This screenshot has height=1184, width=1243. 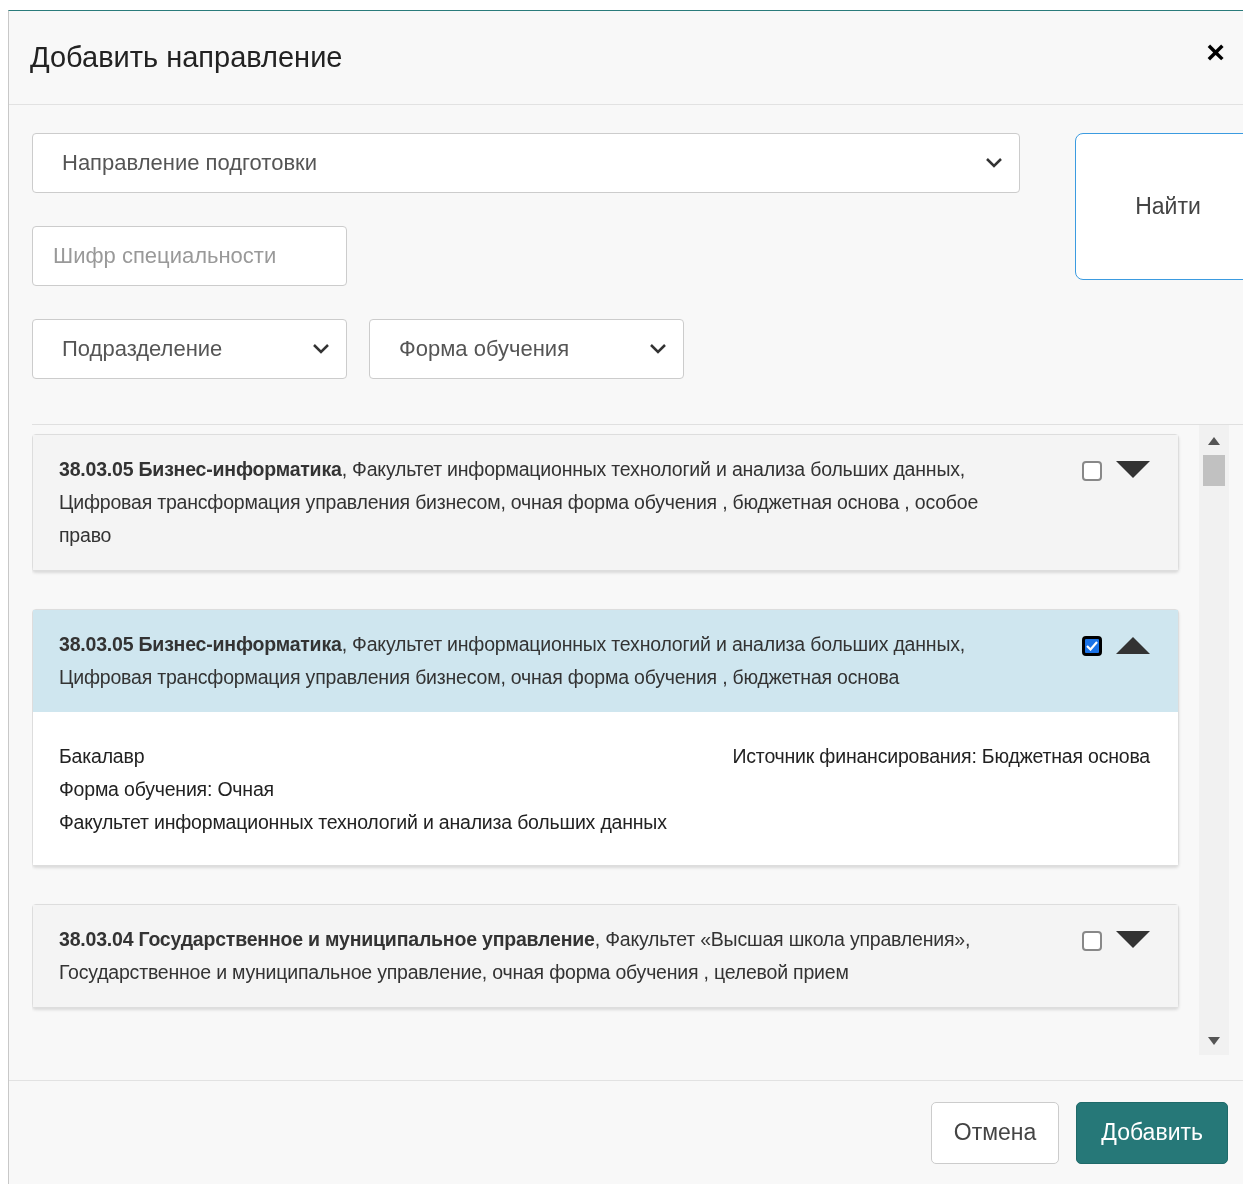 I want to click on checkmark-icon, so click(x=1092, y=646).